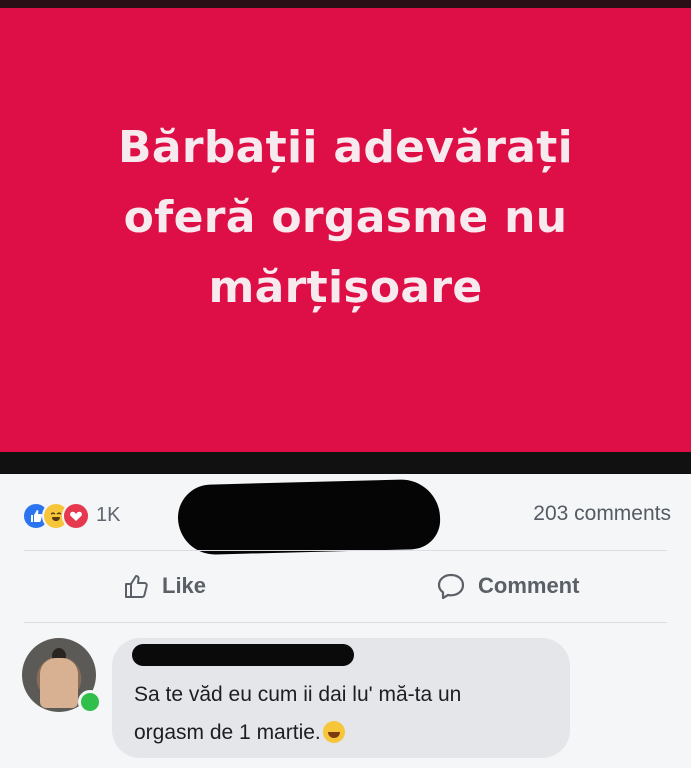 This screenshot has width=691, height=768. What do you see at coordinates (333, 732) in the screenshot?
I see `laughing-emoji-icon` at bounding box center [333, 732].